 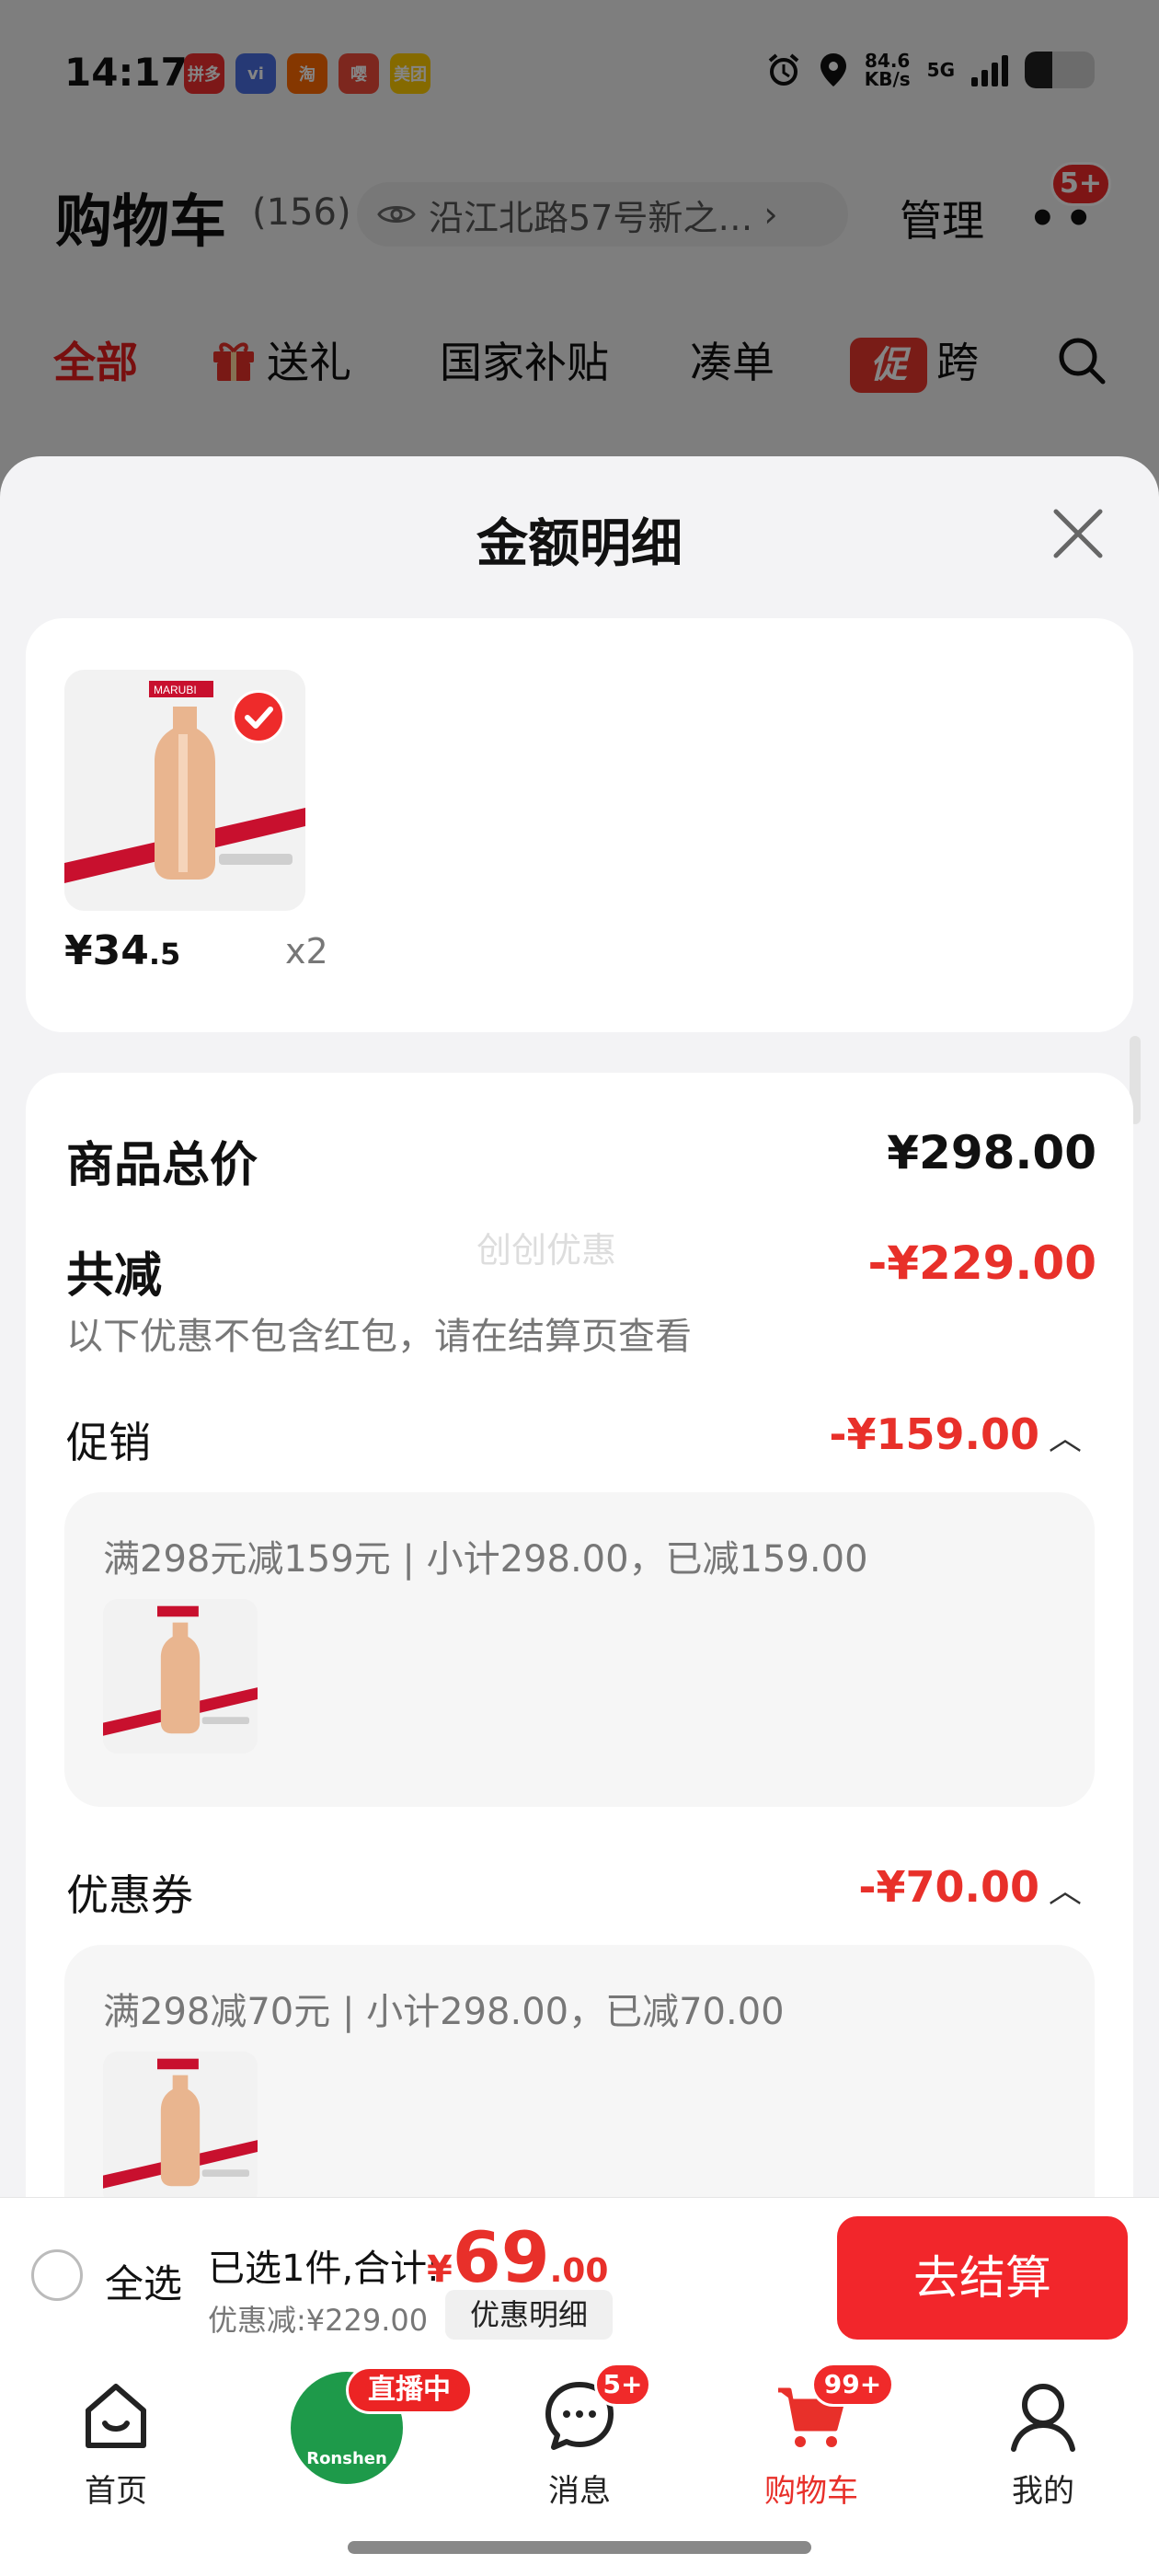 What do you see at coordinates (579, 1649) in the screenshot?
I see `promotion-detail: 满298元减159元 | 小计298.00，已减159.00` at bounding box center [579, 1649].